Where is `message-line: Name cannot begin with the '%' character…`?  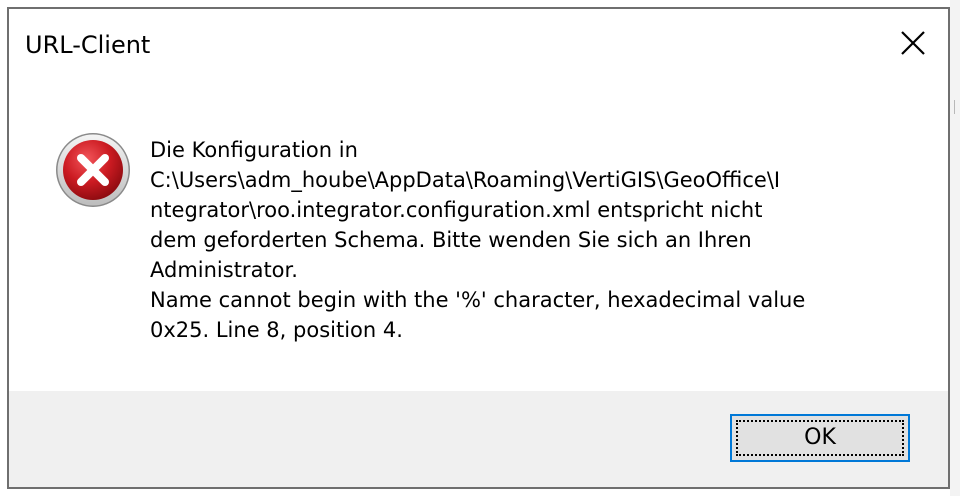 message-line: Name cannot begin with the '%' character… is located at coordinates (478, 300).